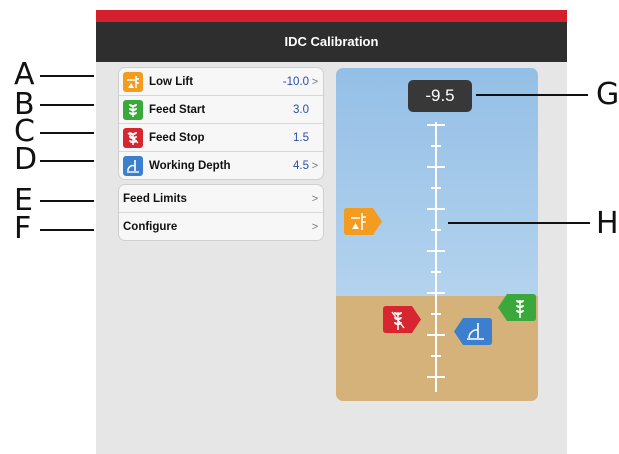  Describe the element at coordinates (221, 81) in the screenshot. I see `setting-low-lift: Low Lift -10.0 >` at that location.